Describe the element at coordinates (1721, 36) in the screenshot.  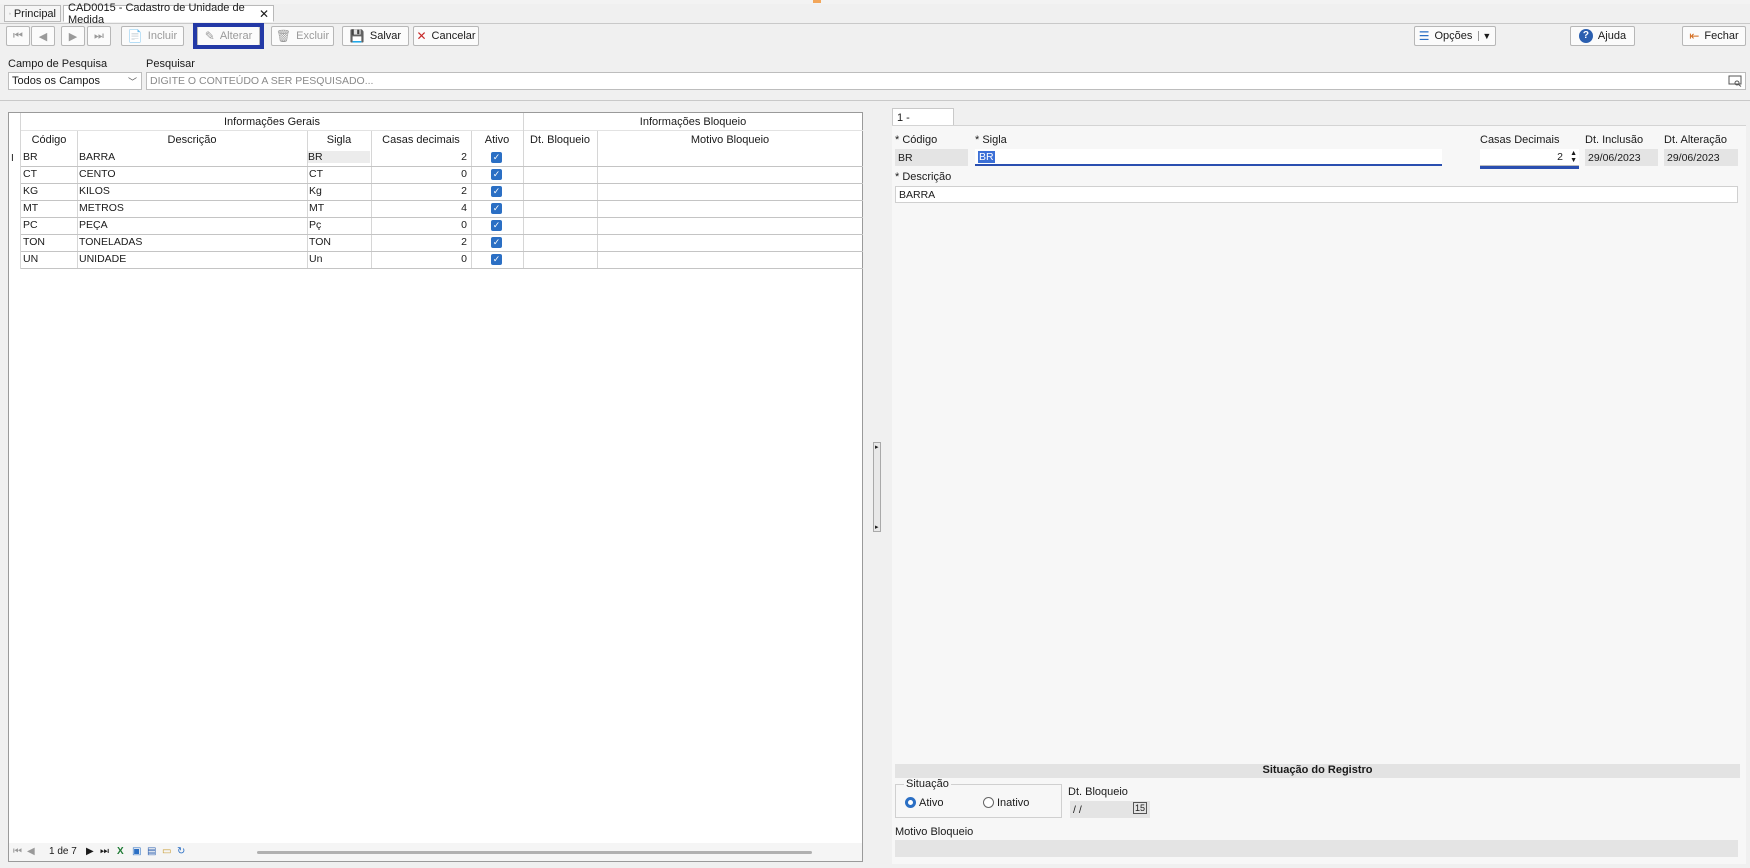
I see `fechar-label: Fechar` at that location.